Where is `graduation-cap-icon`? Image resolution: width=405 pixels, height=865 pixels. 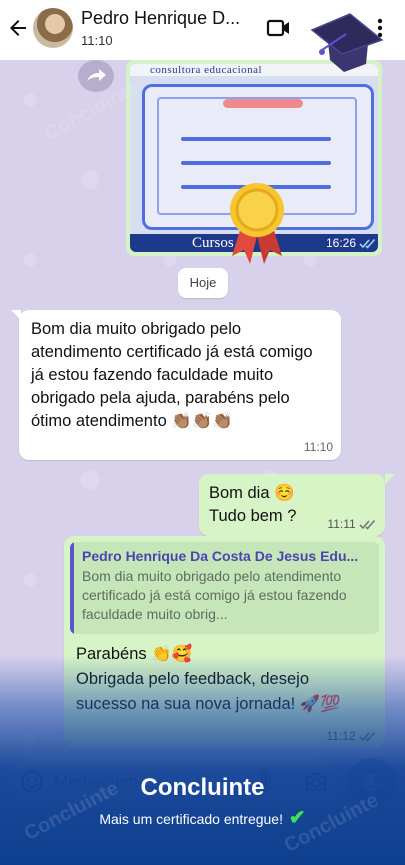
graduation-cap-icon is located at coordinates (347, 42).